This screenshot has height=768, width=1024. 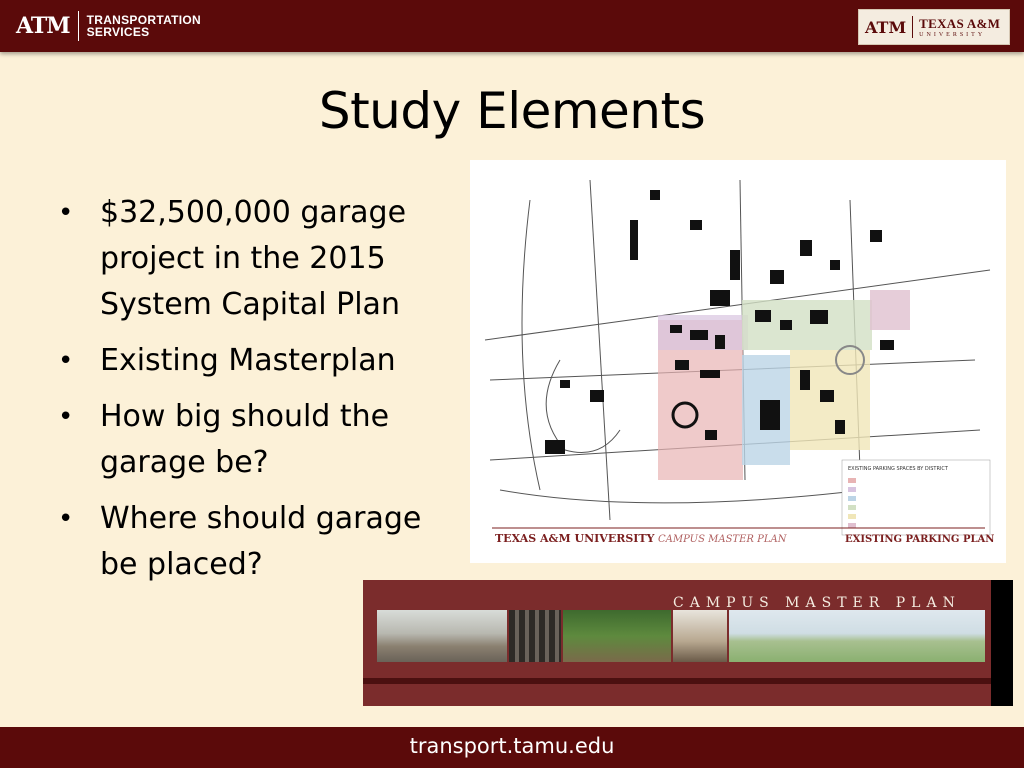 I want to click on transportation-services-logo: ATM TRANSPORTATION SERVICES, so click(x=108, y=26).